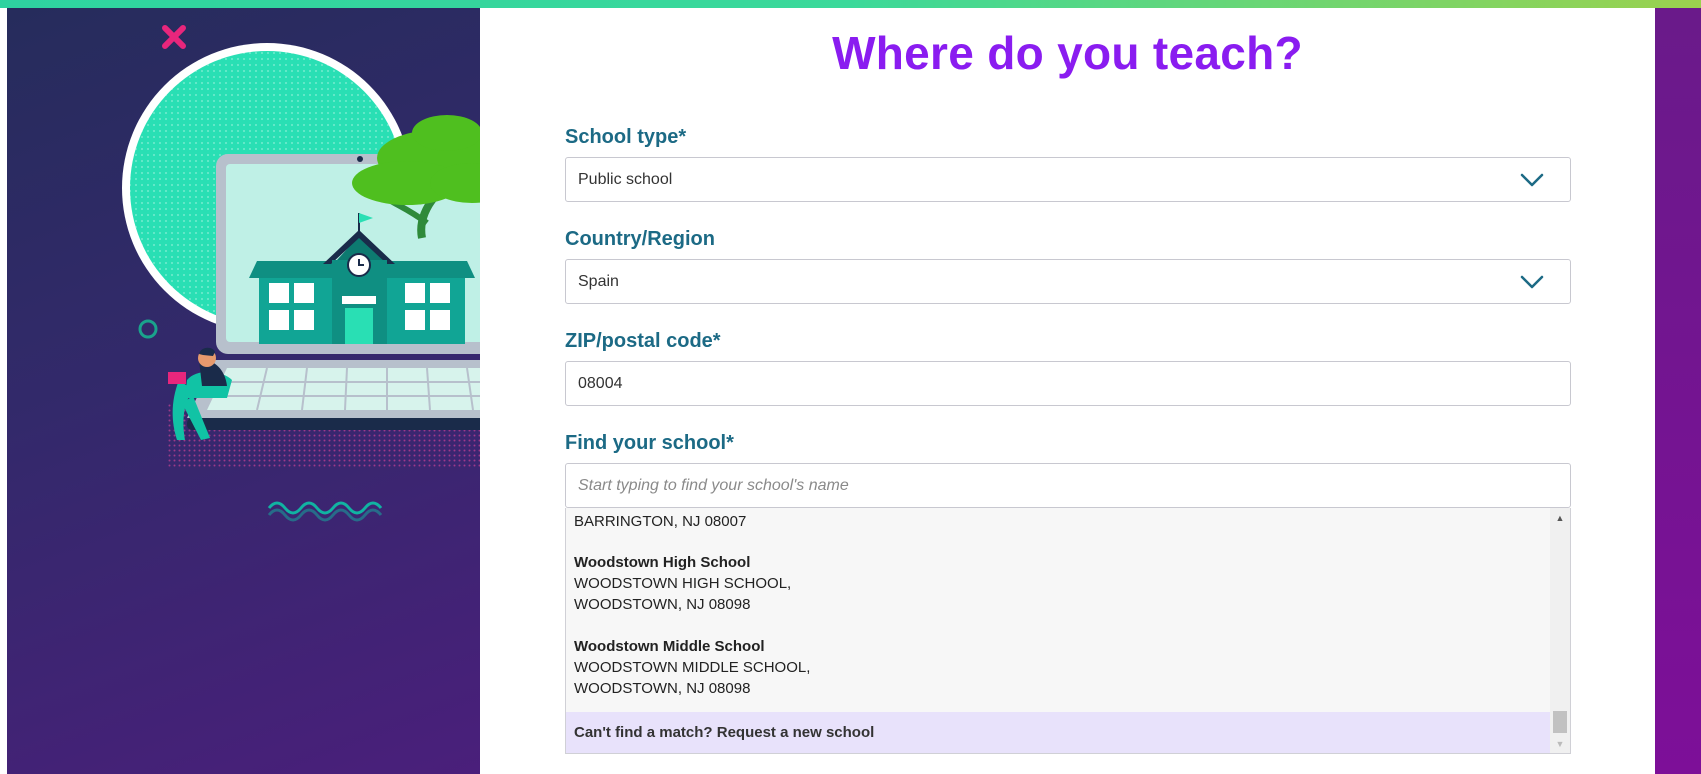 This screenshot has height=774, width=1701. Describe the element at coordinates (174, 37) in the screenshot. I see `pink-x-icon` at that location.